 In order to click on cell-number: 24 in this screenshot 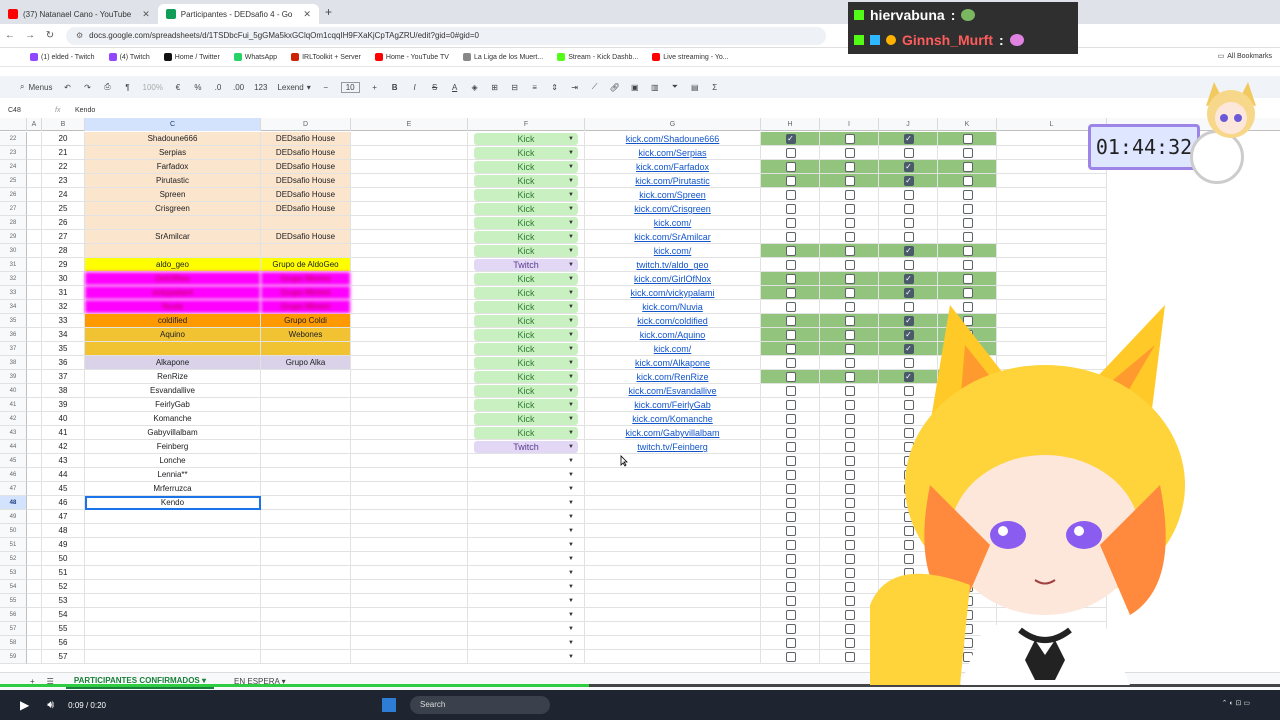, I will do `click(63, 195)`.